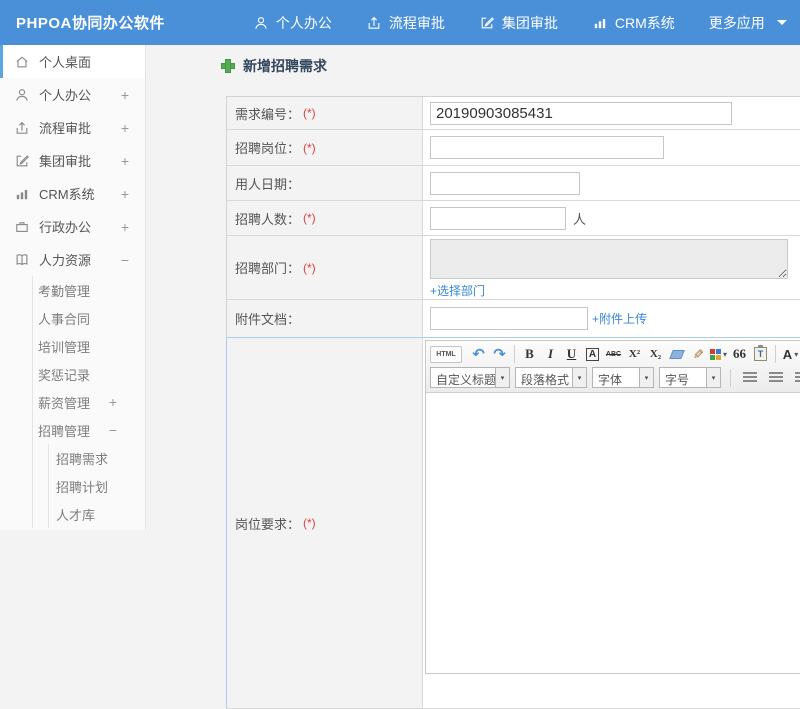 This screenshot has height=709, width=800. What do you see at coordinates (22, 62) in the screenshot?
I see `home-icon` at bounding box center [22, 62].